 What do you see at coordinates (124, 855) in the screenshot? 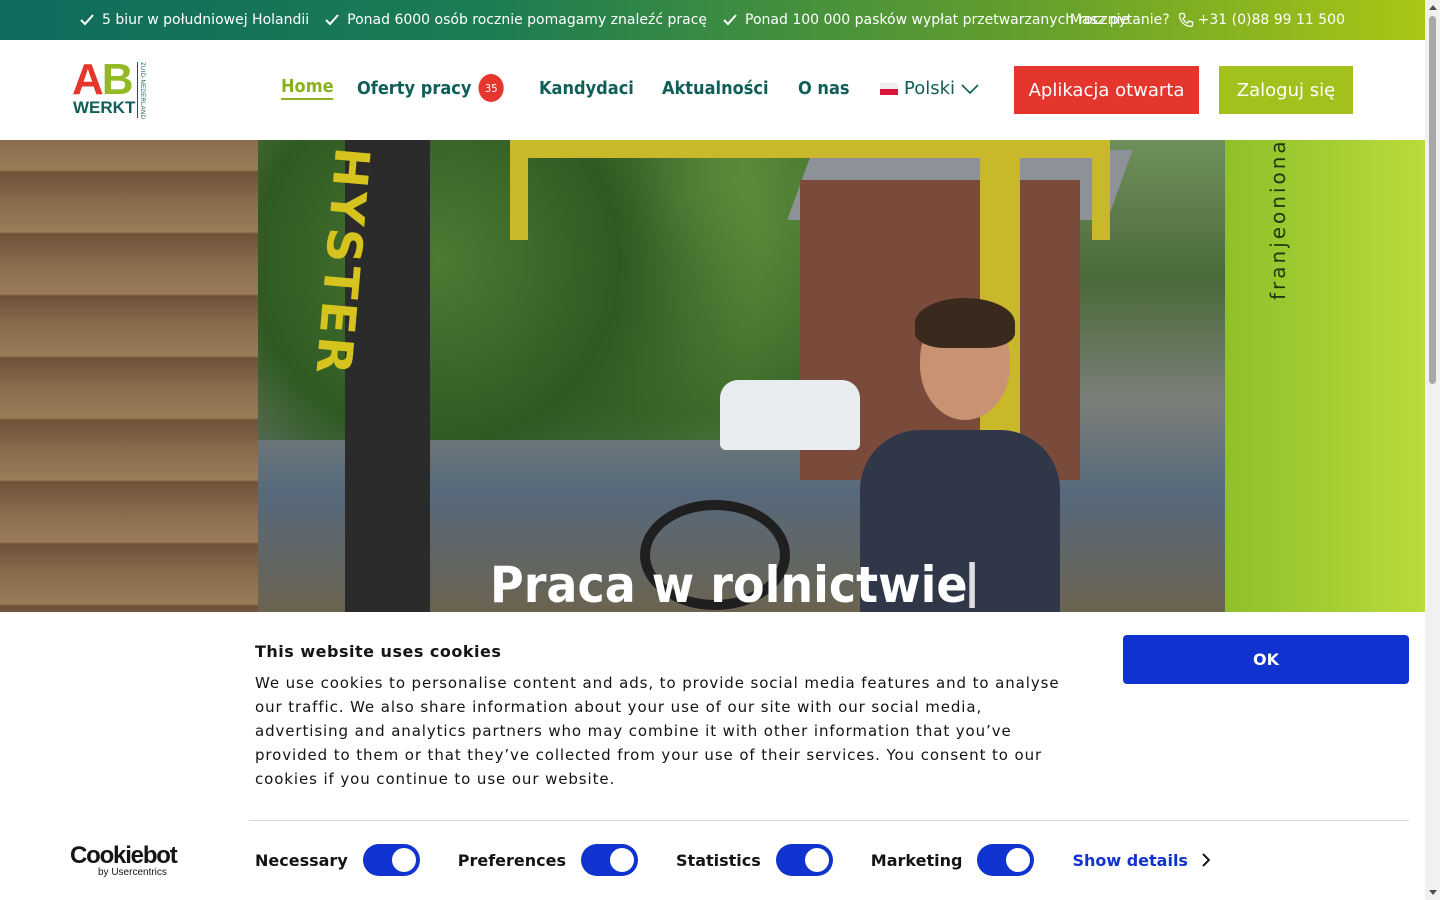
I see `cookiebot-brand: Cookiebot` at bounding box center [124, 855].